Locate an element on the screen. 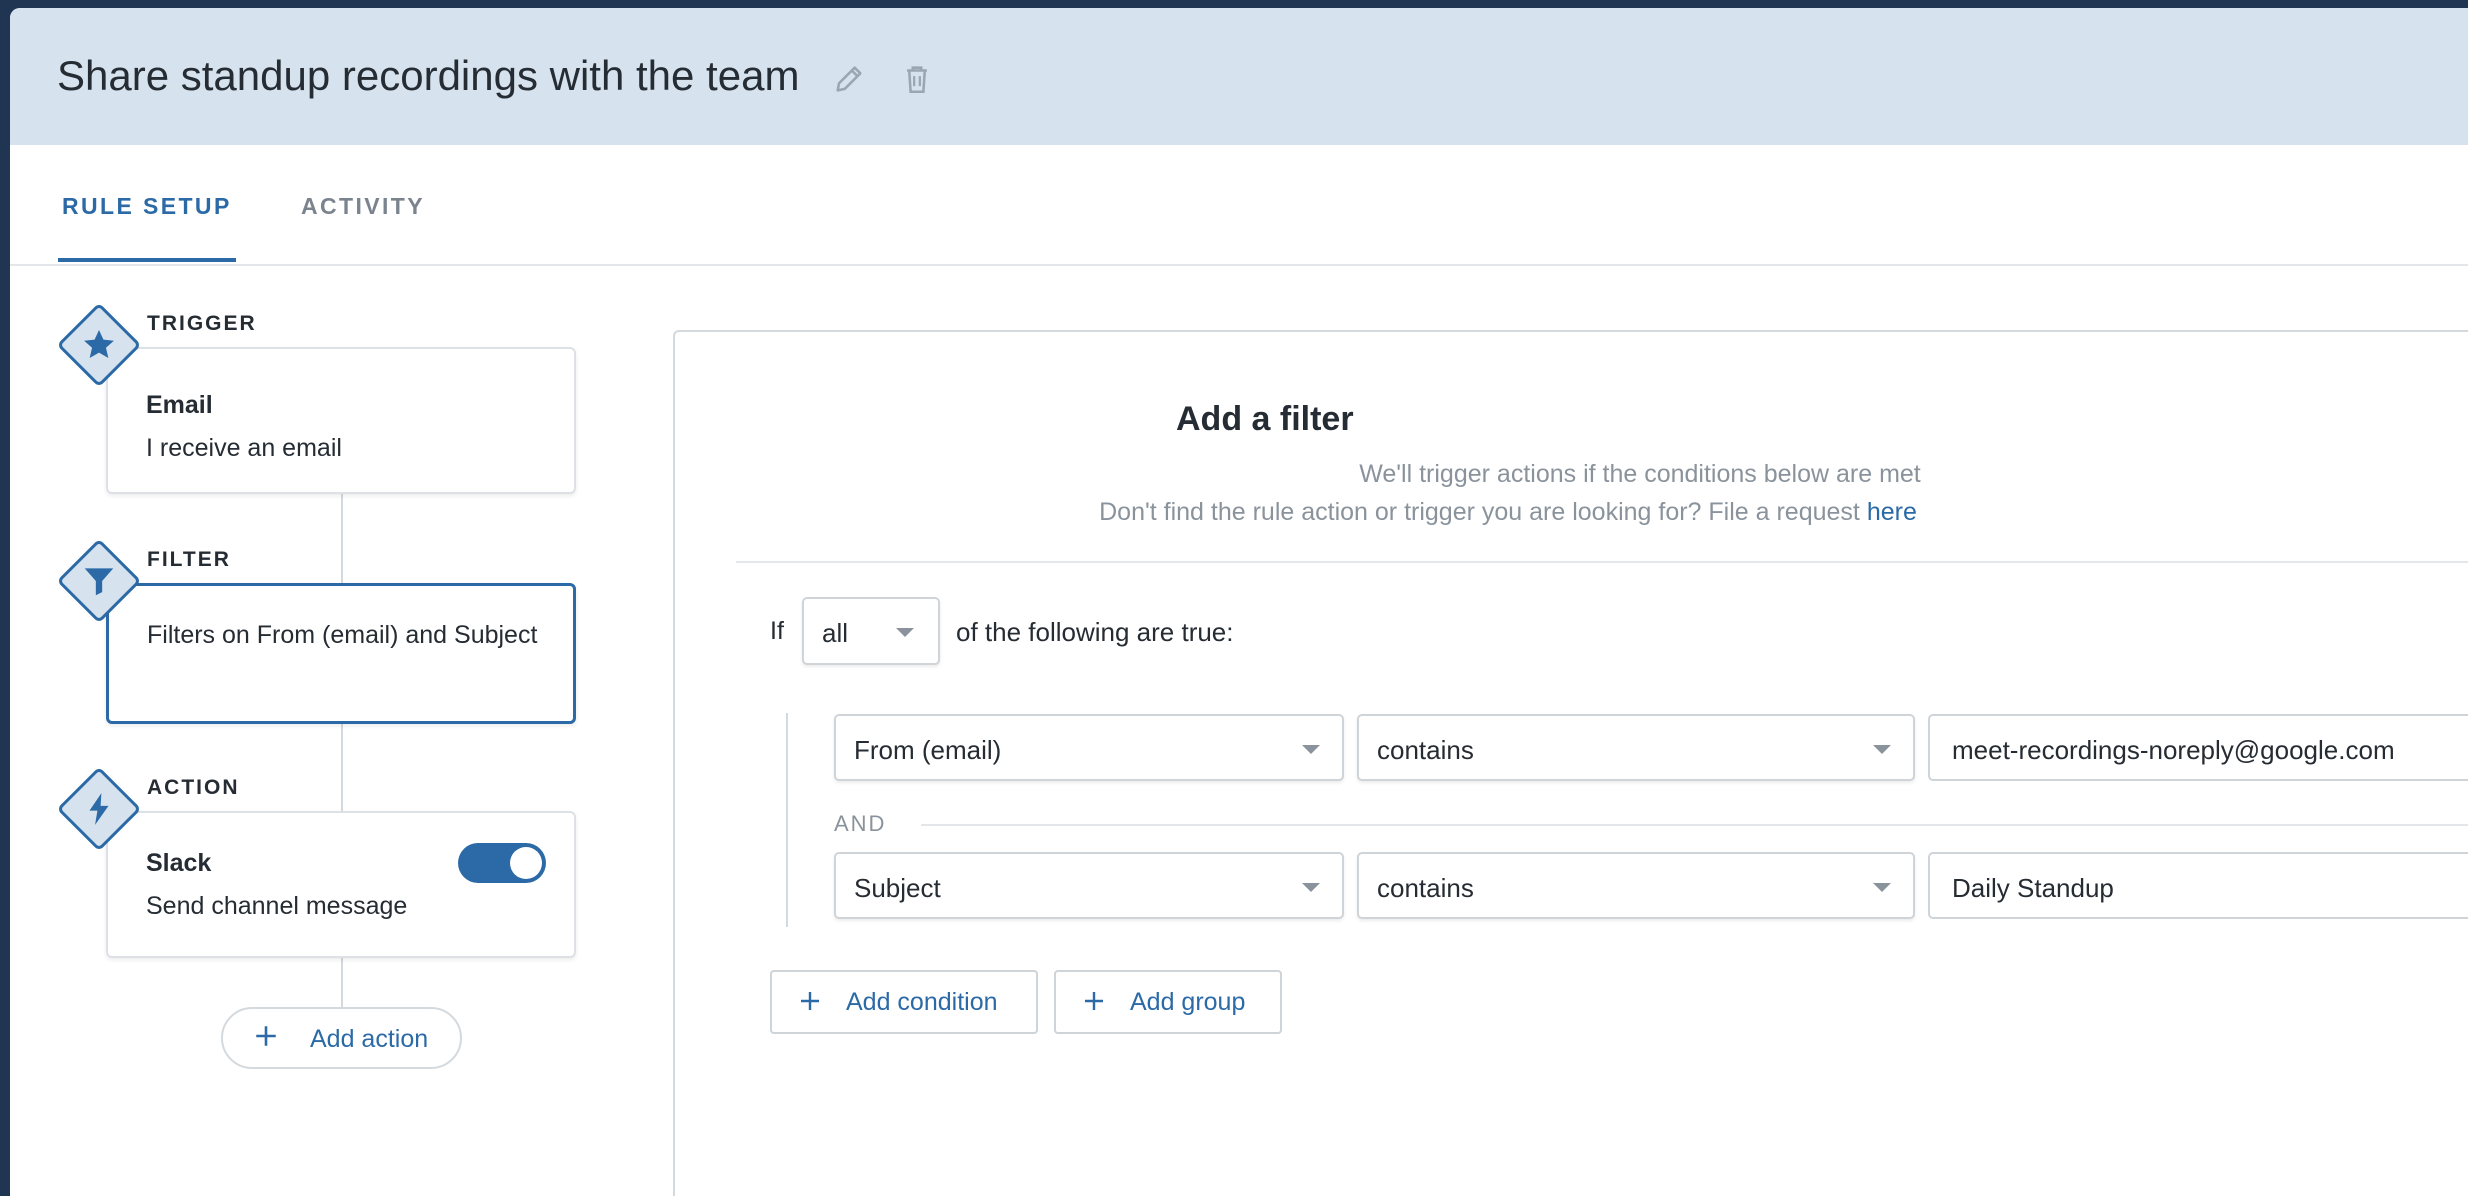  trash-icon is located at coordinates (917, 79).